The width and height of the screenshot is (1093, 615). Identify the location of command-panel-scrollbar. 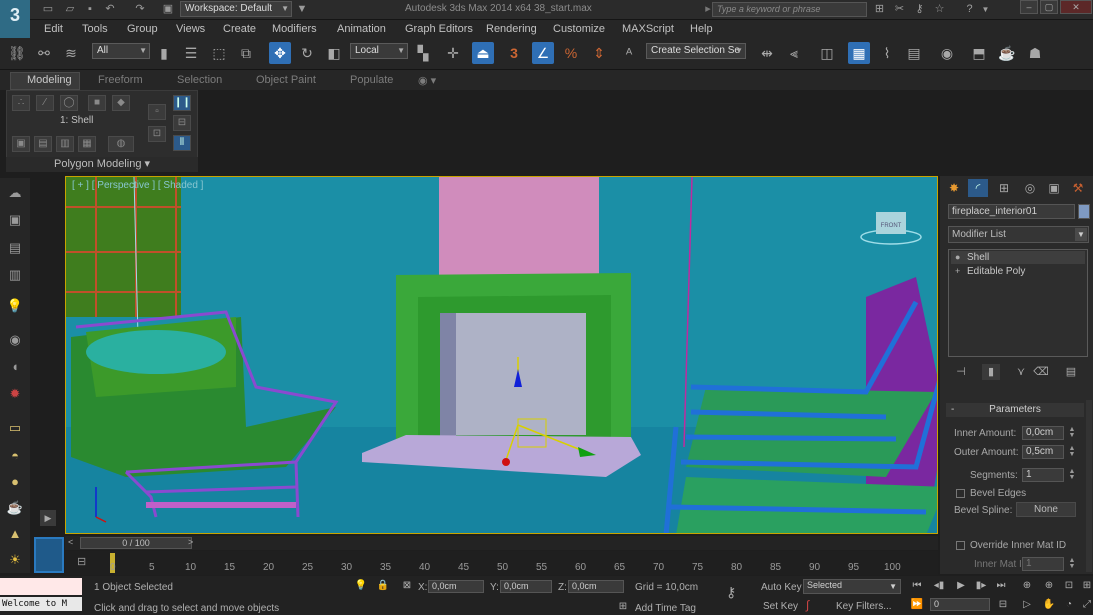
(1089, 486).